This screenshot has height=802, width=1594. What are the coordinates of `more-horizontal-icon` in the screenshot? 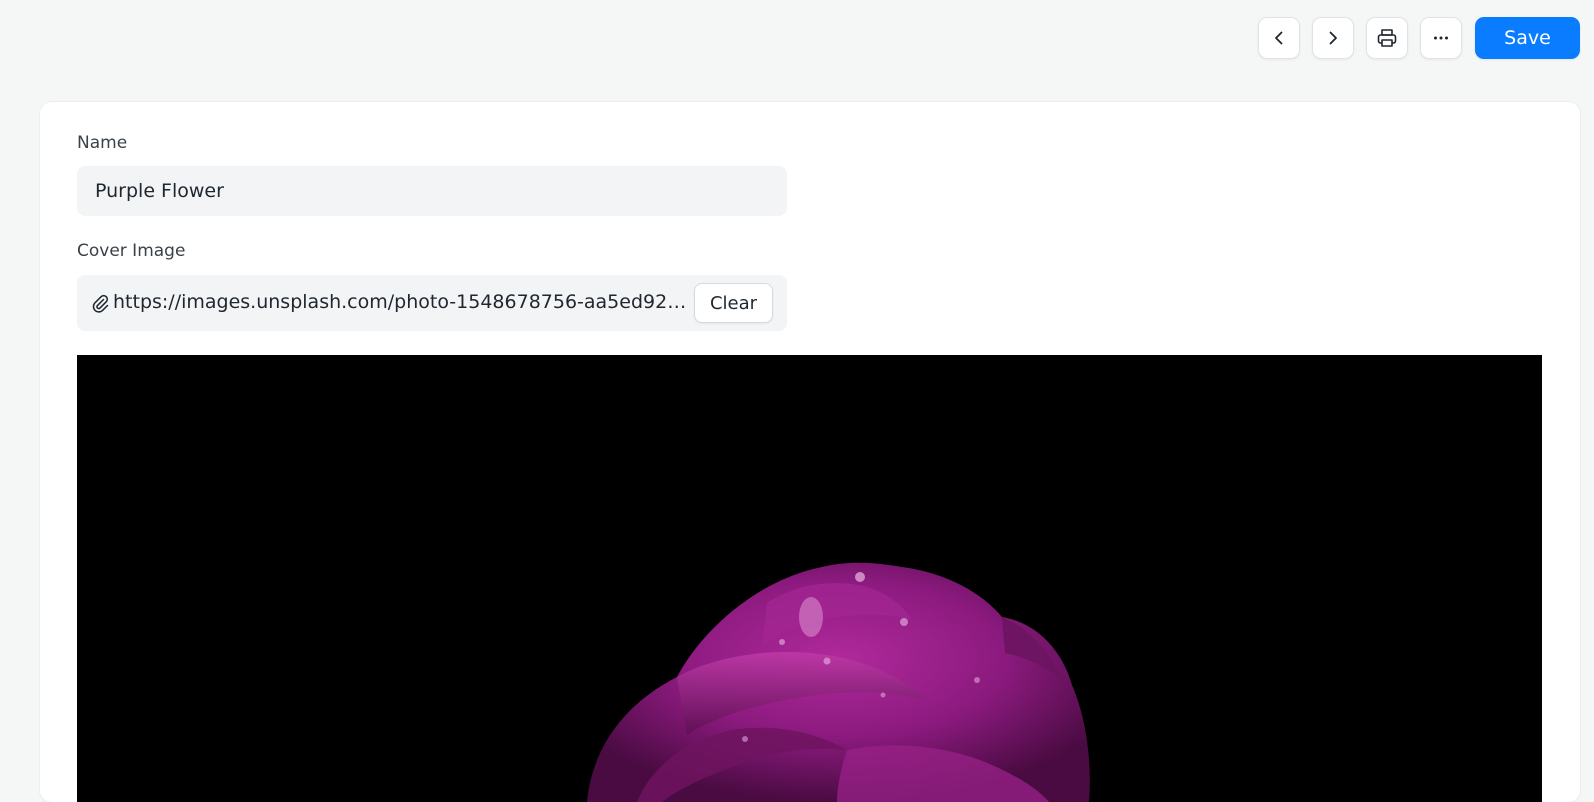 It's located at (1441, 38).